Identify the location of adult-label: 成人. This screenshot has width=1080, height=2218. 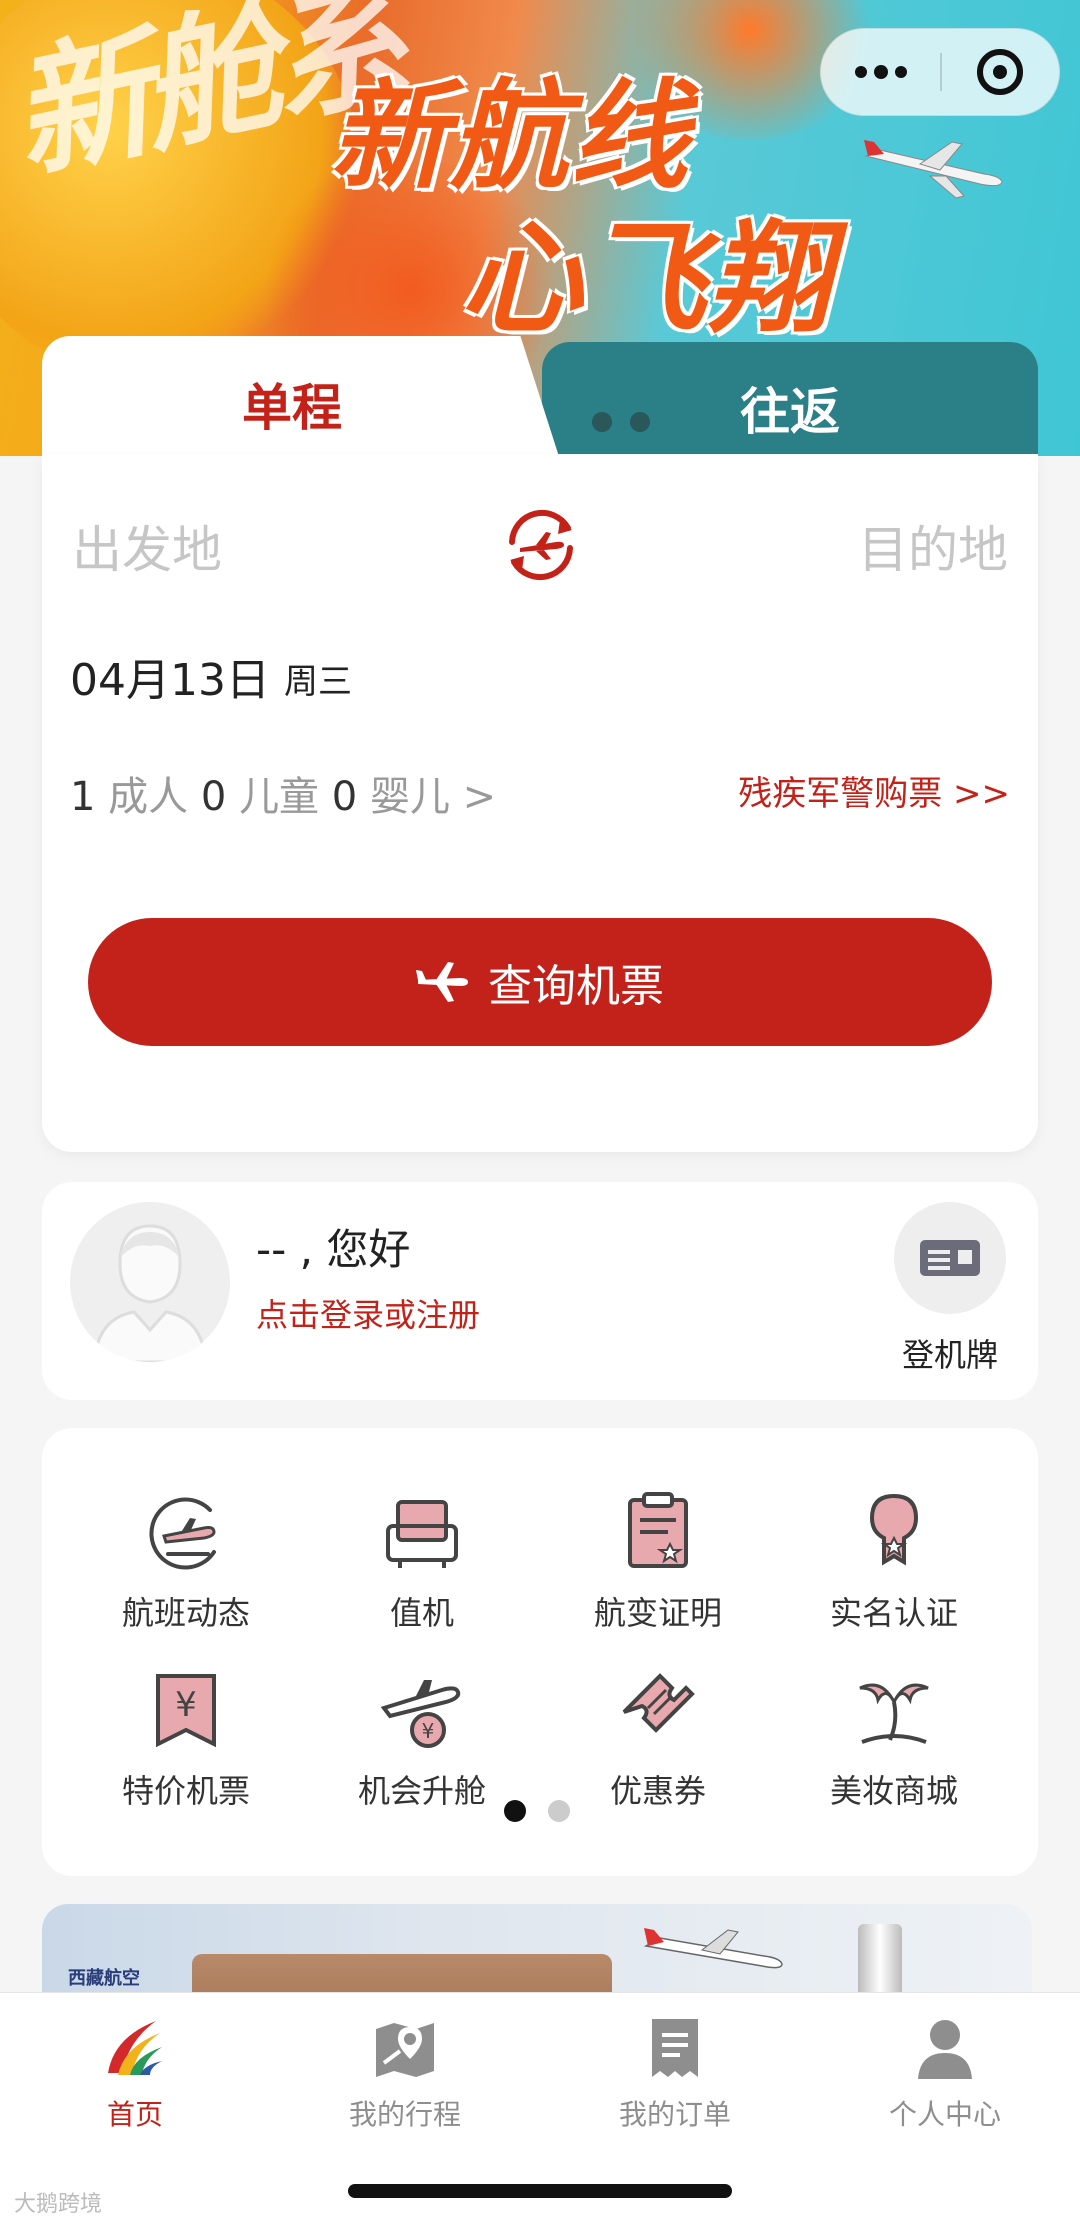
(148, 797).